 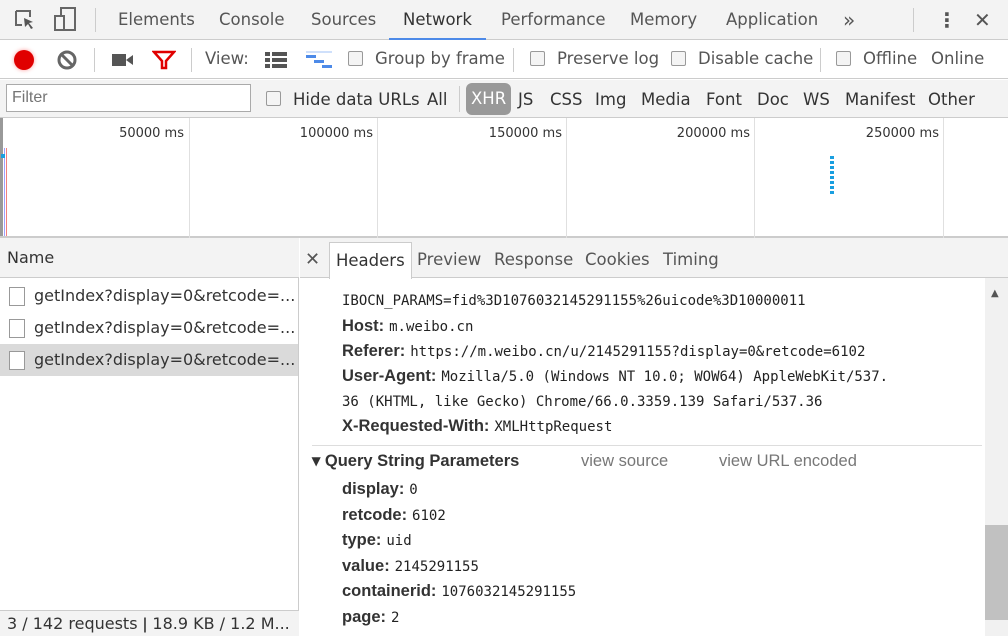 I want to click on close-icon: ✕, so click(x=982, y=20).